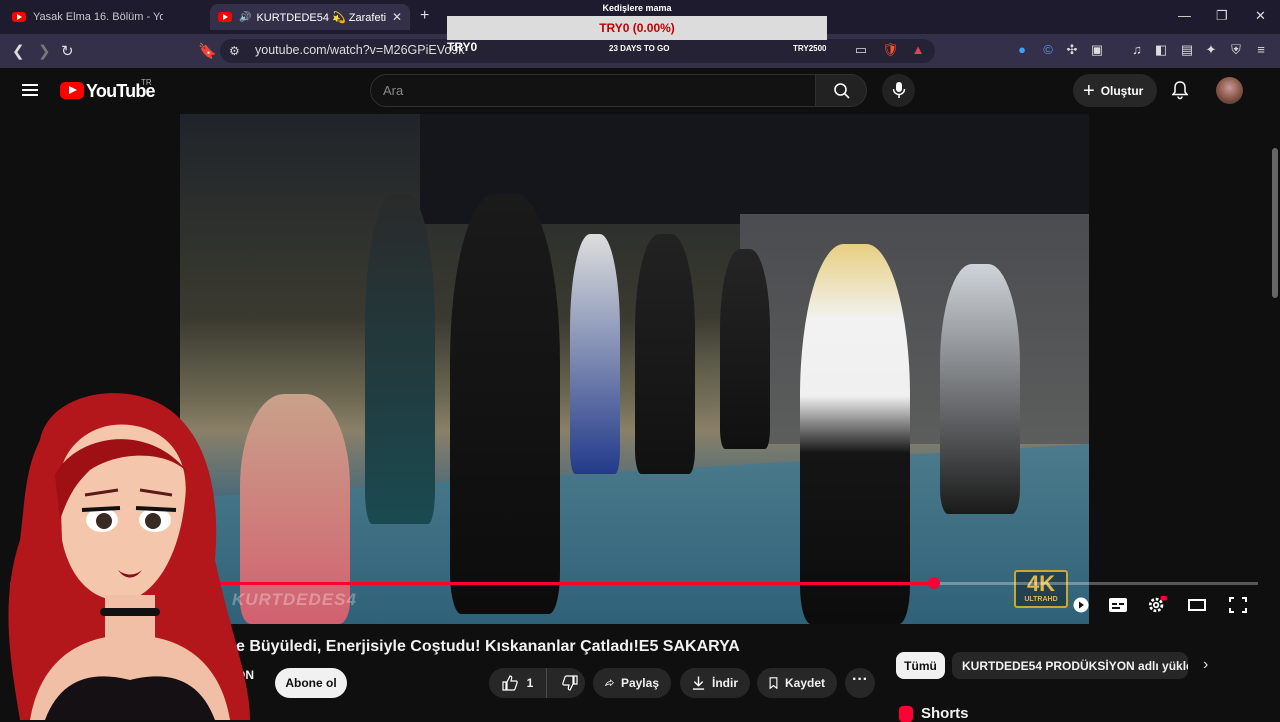 The width and height of the screenshot is (1280, 722). What do you see at coordinates (397, 17) in the screenshot?
I see `close-tab-icon: ✕` at bounding box center [397, 17].